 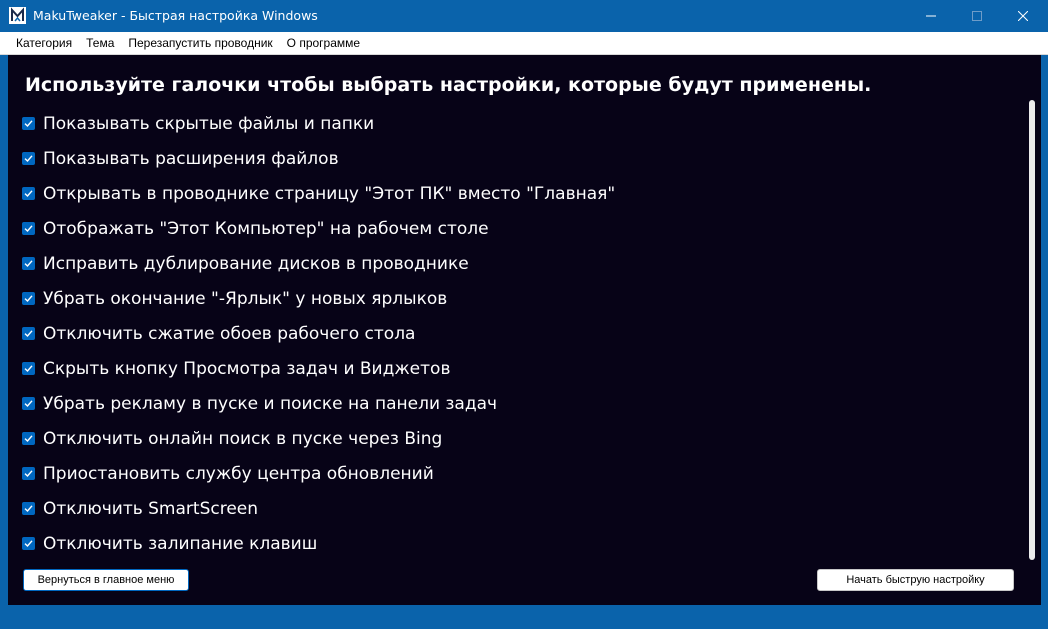 What do you see at coordinates (151, 508) in the screenshot?
I see `option-label: Отключить SmartScreen` at bounding box center [151, 508].